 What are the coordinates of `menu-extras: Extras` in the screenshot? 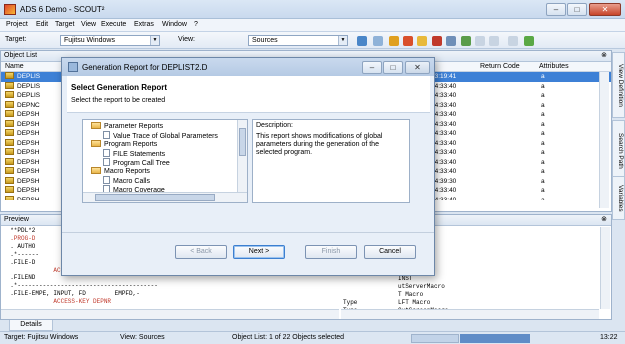 It's located at (144, 24).